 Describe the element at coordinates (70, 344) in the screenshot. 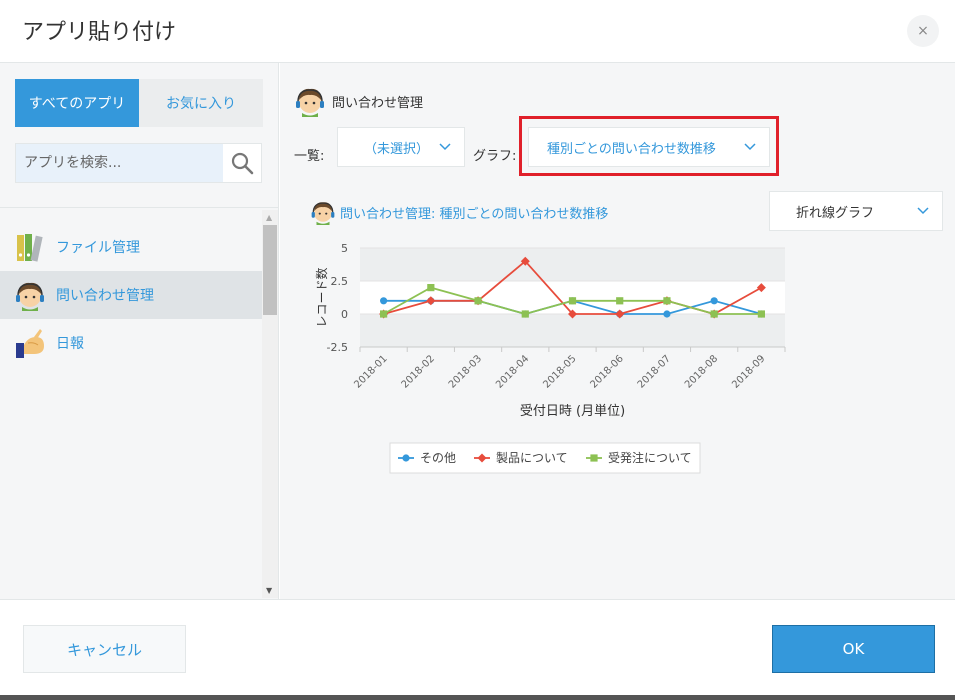

I see `app-item-label: 日報` at that location.